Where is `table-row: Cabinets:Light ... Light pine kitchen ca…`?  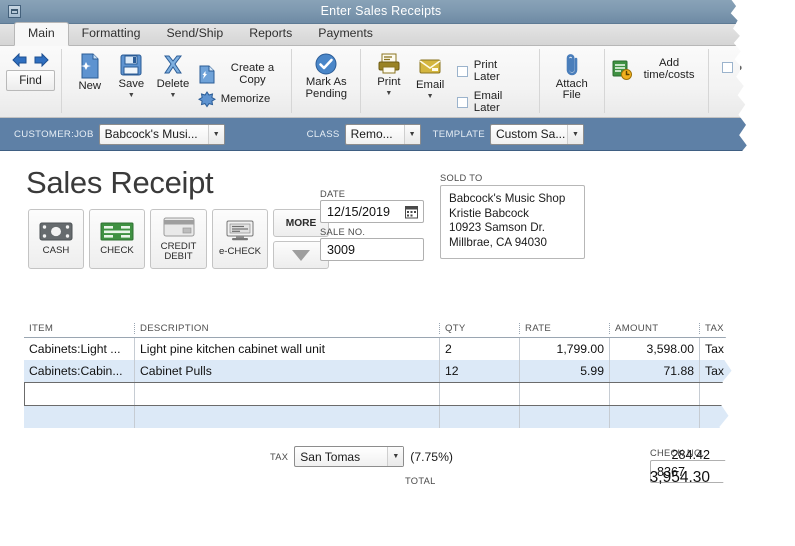 table-row: Cabinets:Light ... Light pine kitchen ca… is located at coordinates (385, 349).